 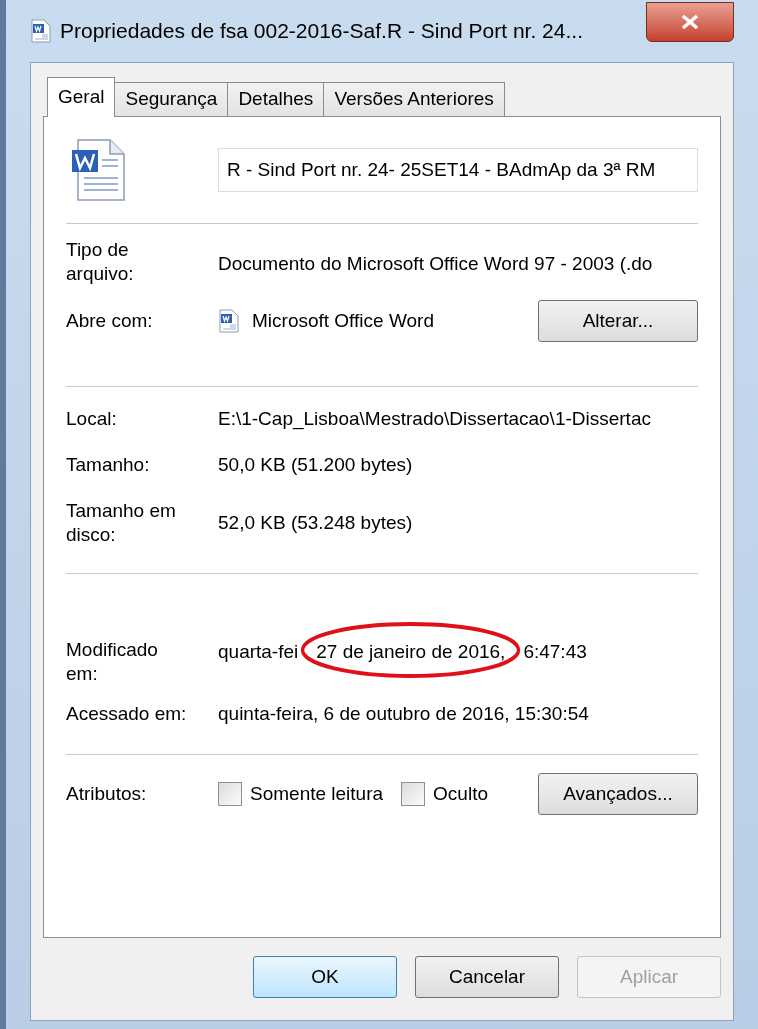 I want to click on tab: Segurança, so click(x=171, y=99).